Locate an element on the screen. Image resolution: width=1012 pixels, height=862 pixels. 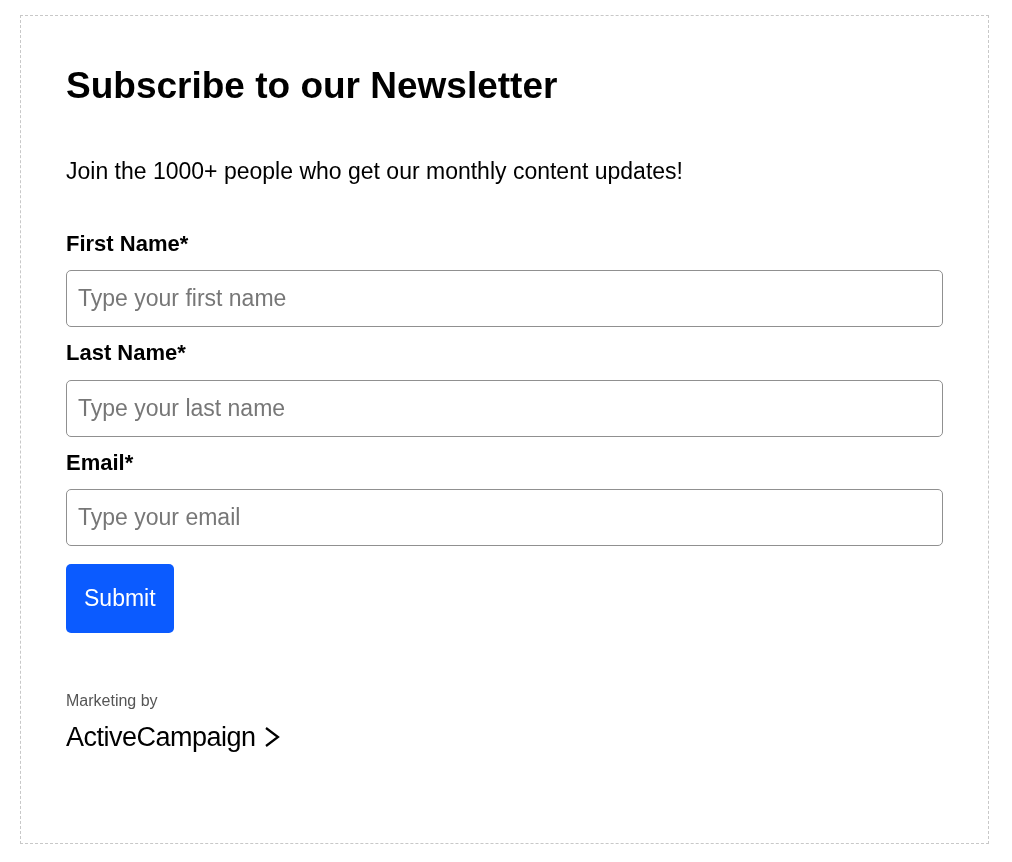
form-description: Join the 1000+ people who get our monthly content updates! is located at coordinates (375, 172).